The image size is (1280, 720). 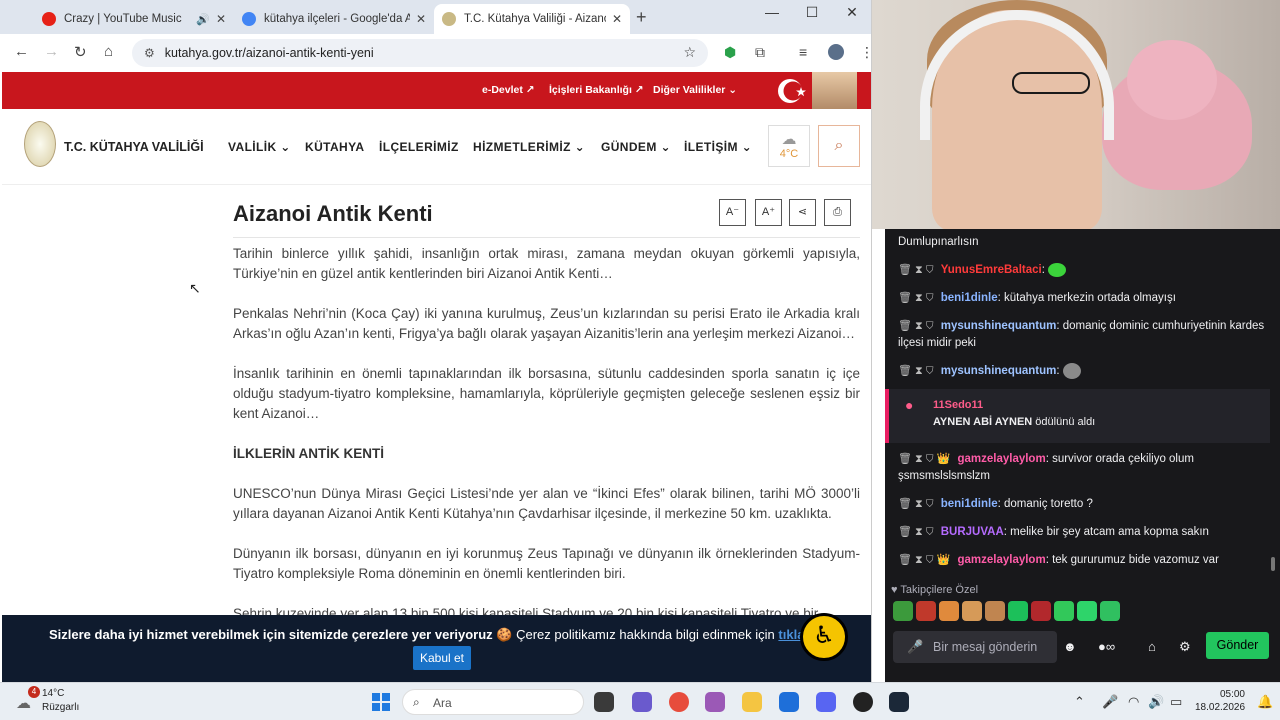 I want to click on back-icon: ←, so click(x=21, y=51).